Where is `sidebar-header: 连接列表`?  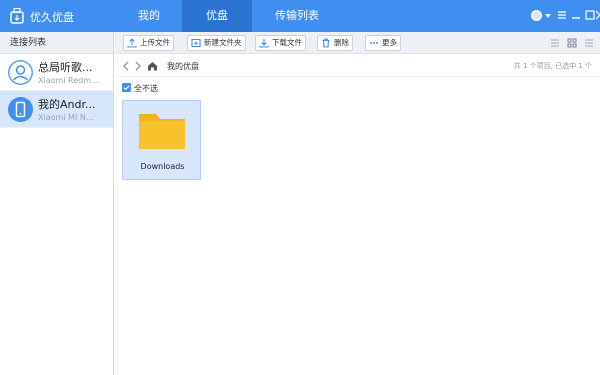
sidebar-header: 连接列表 is located at coordinates (56, 43).